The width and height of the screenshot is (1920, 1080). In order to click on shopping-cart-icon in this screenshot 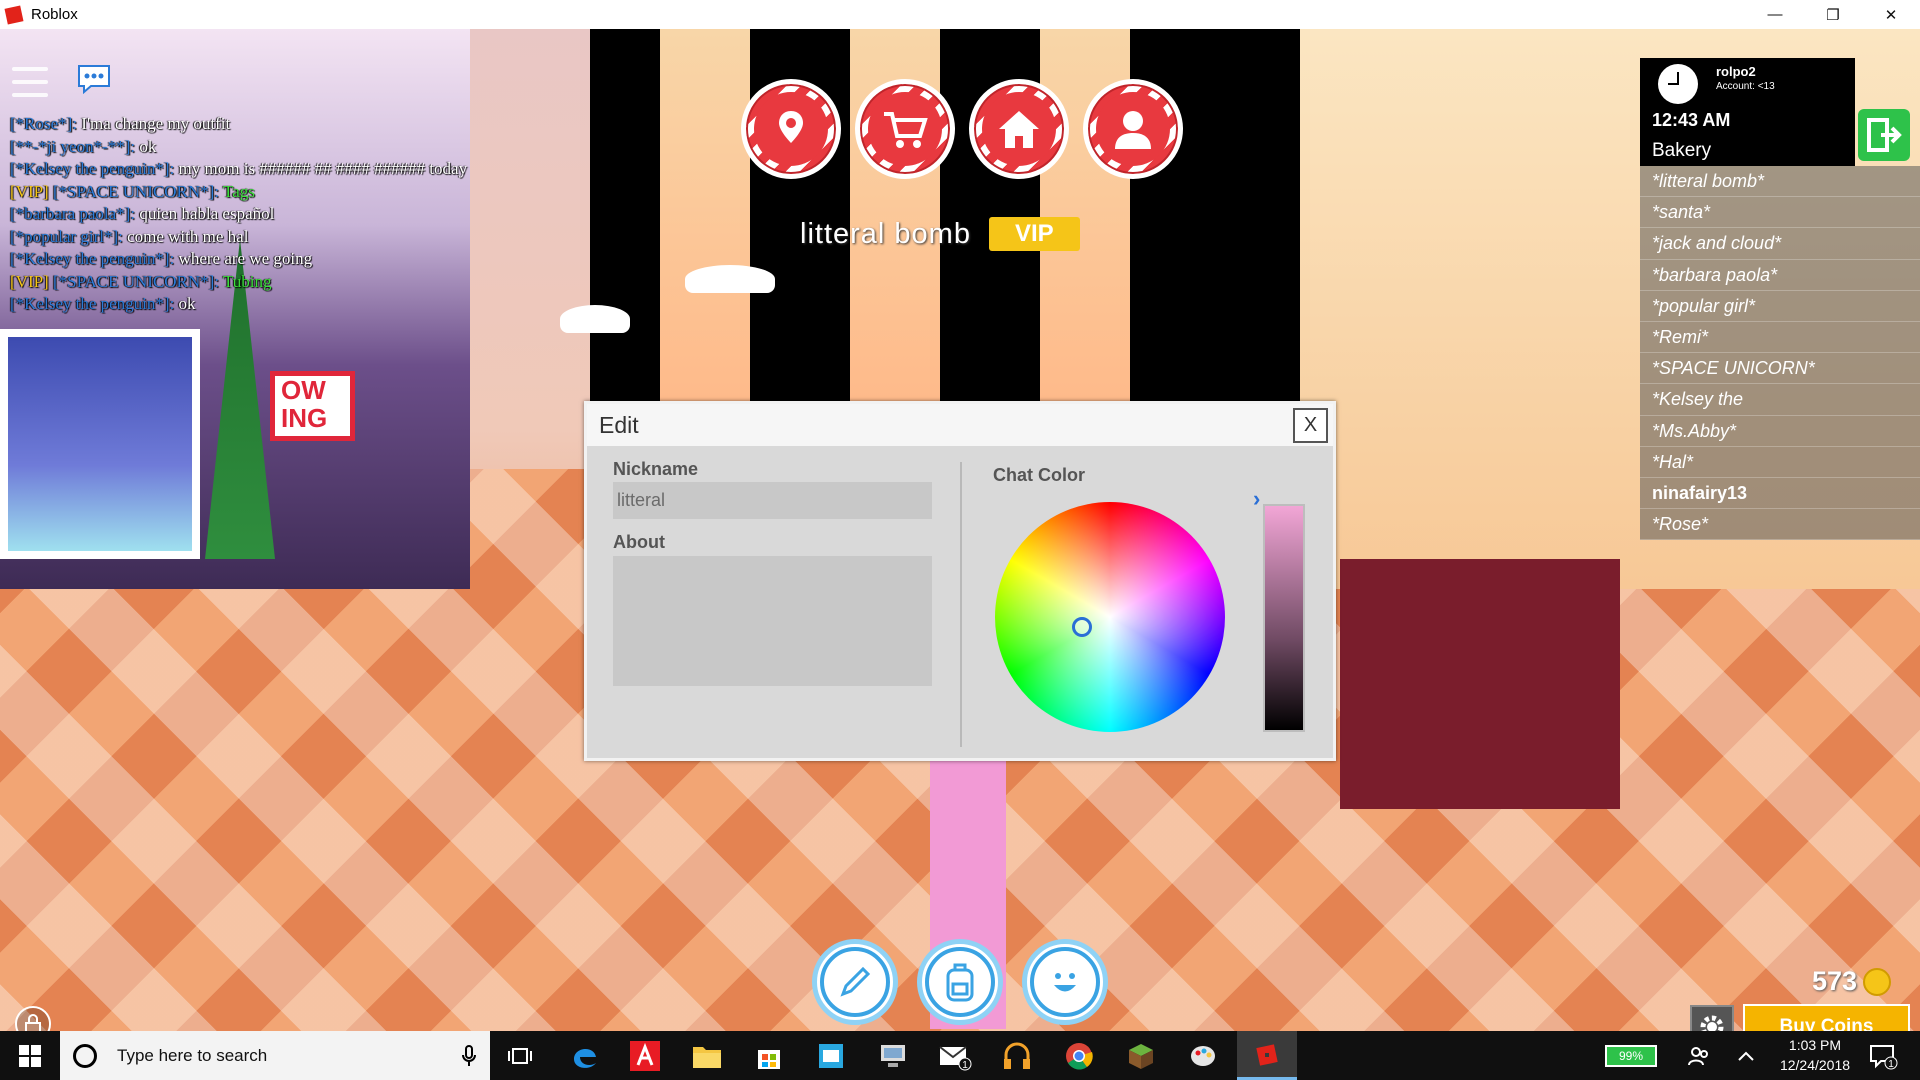, I will do `click(906, 130)`.